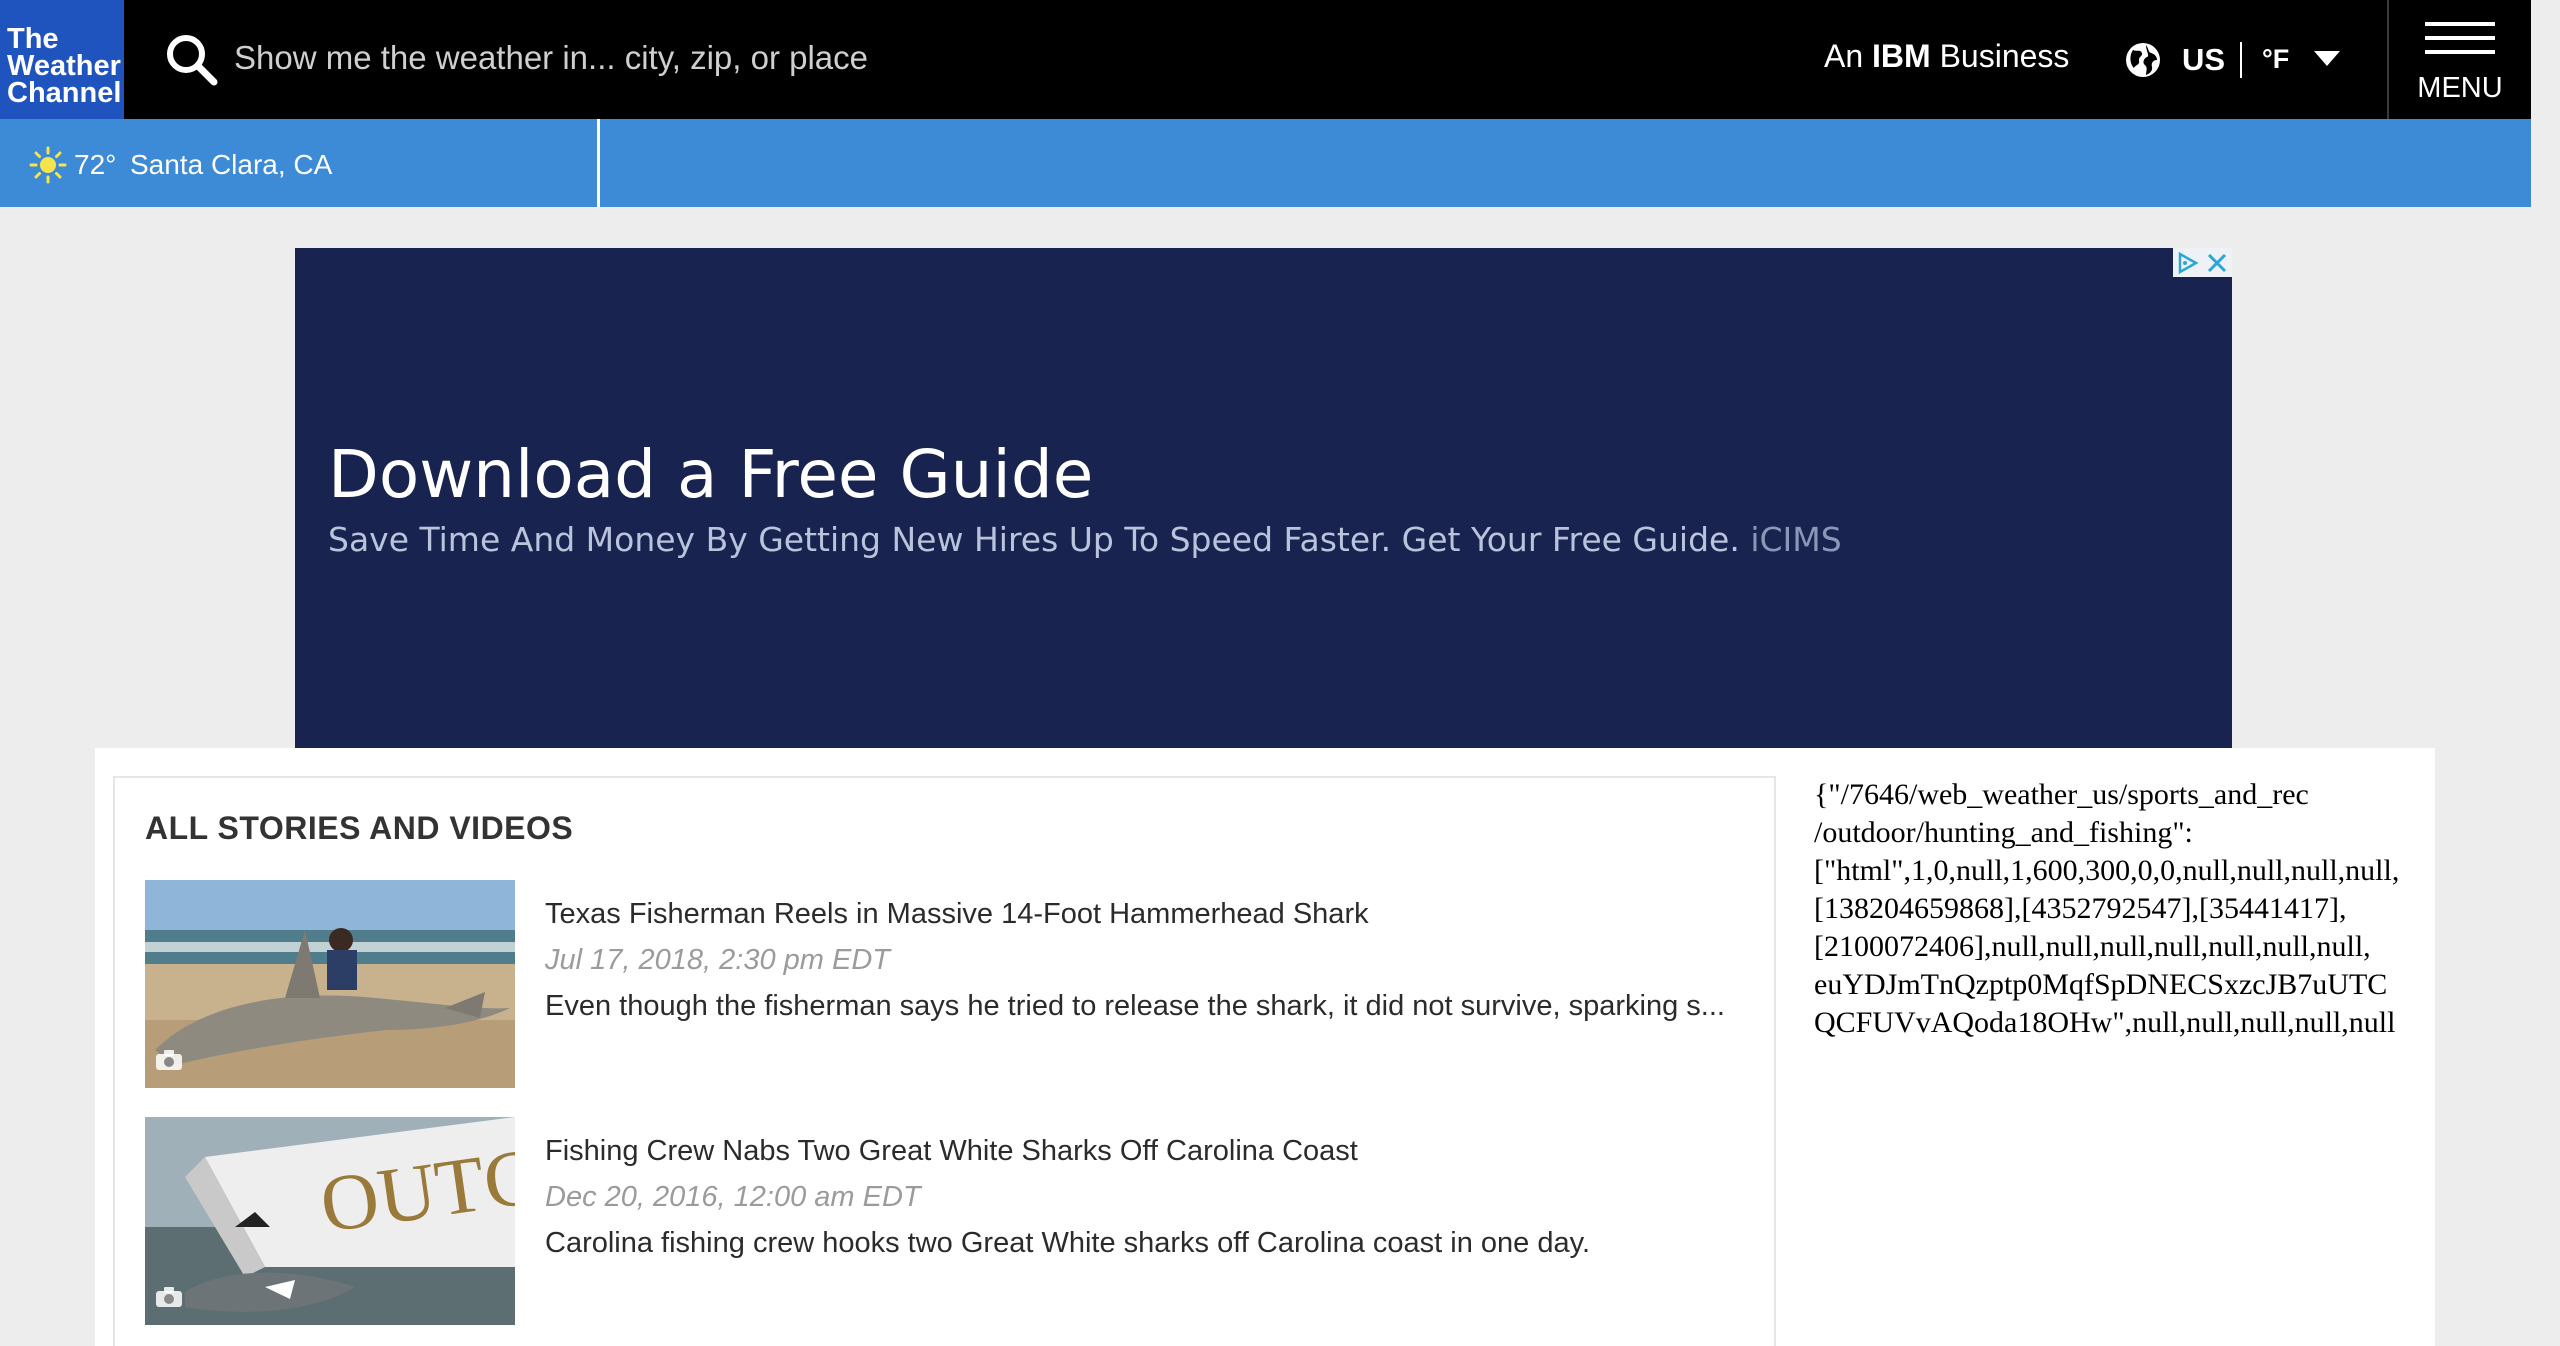 The width and height of the screenshot is (2560, 1346). Describe the element at coordinates (359, 828) in the screenshot. I see `section-title: ALL STORIES AND VIDEOS` at that location.